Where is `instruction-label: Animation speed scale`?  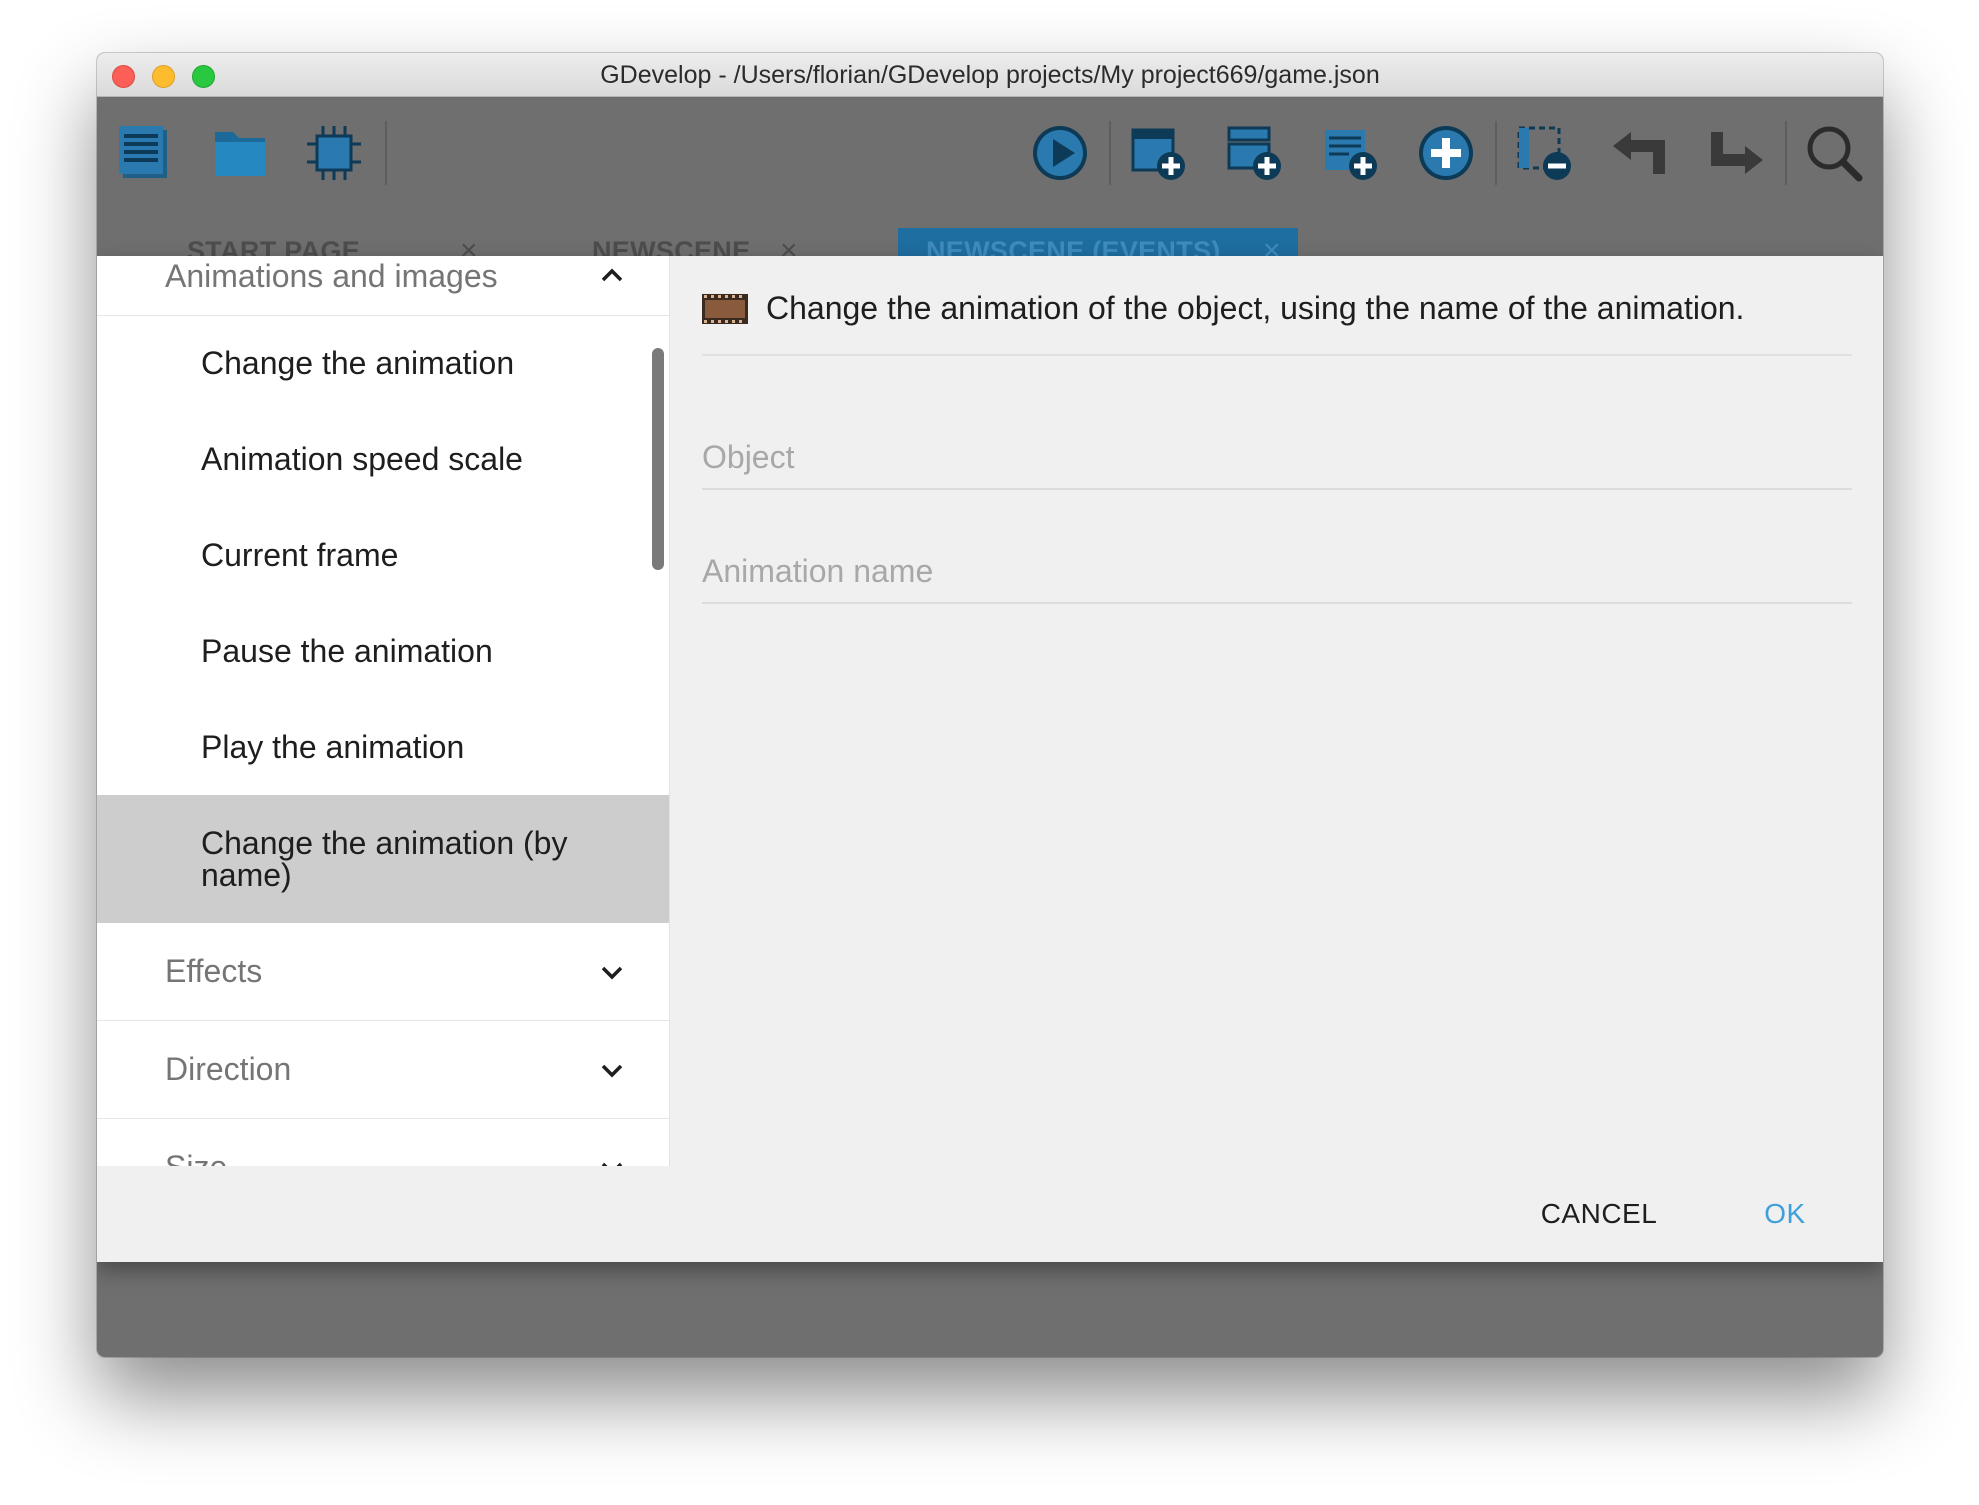 instruction-label: Animation speed scale is located at coordinates (362, 459).